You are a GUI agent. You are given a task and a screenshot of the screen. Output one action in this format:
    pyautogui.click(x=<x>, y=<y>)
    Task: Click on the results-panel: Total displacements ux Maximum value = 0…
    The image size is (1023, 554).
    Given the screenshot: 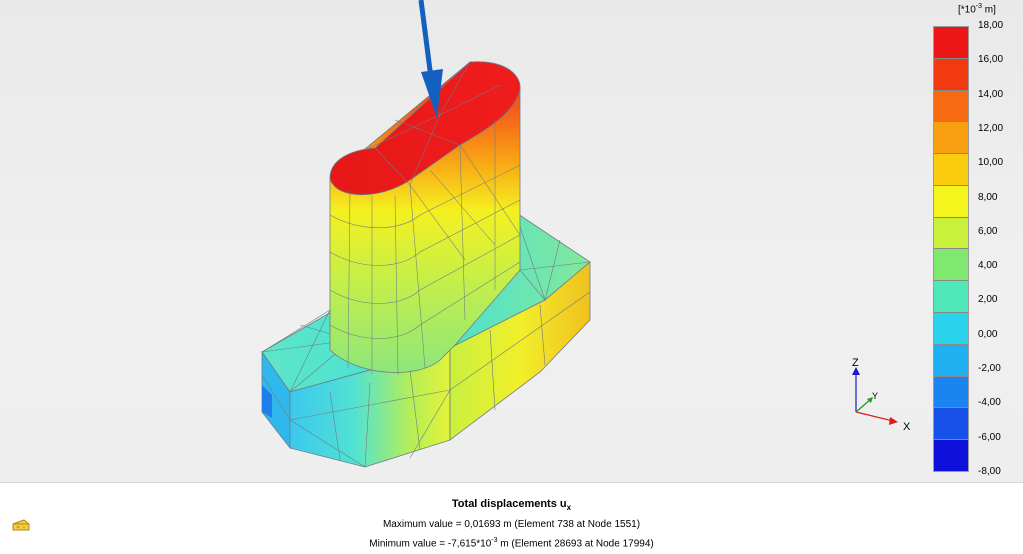 What is the action you would take?
    pyautogui.click(x=511, y=518)
    